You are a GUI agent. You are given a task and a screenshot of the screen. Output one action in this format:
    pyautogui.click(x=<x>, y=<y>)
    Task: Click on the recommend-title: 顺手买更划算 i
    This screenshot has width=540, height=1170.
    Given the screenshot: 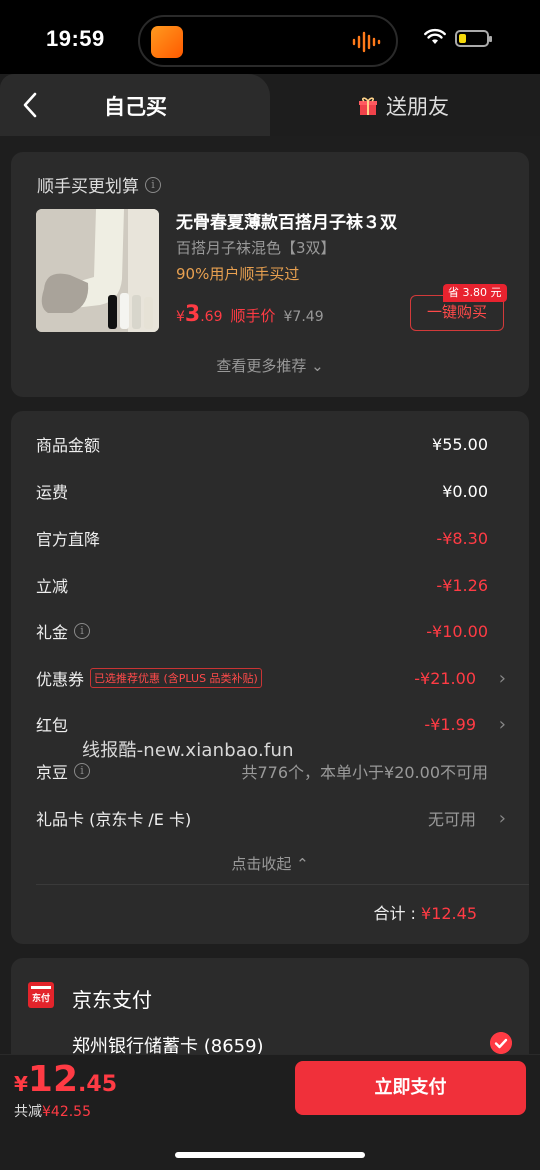 What is the action you would take?
    pyautogui.click(x=99, y=184)
    